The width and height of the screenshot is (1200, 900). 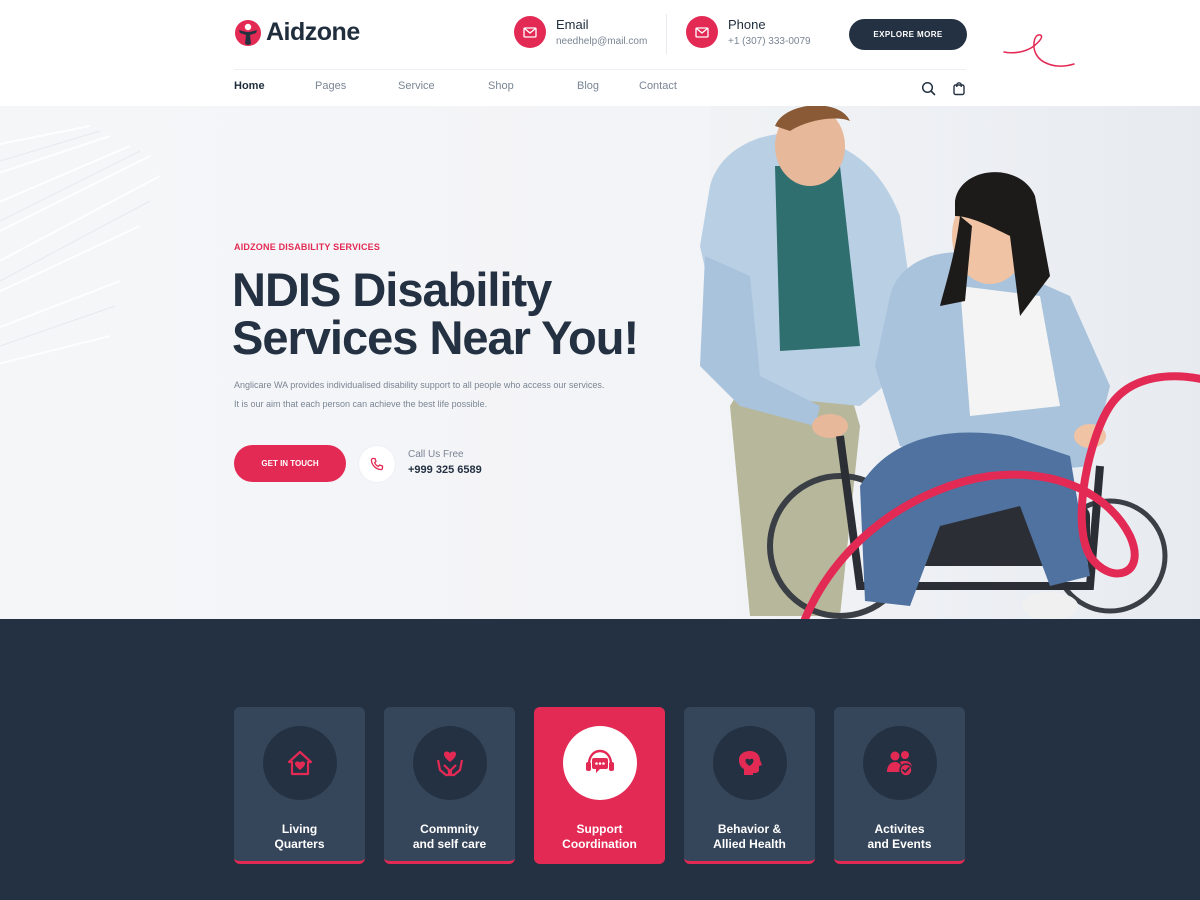 What do you see at coordinates (599, 763) in the screenshot?
I see `headset-chat-icon` at bounding box center [599, 763].